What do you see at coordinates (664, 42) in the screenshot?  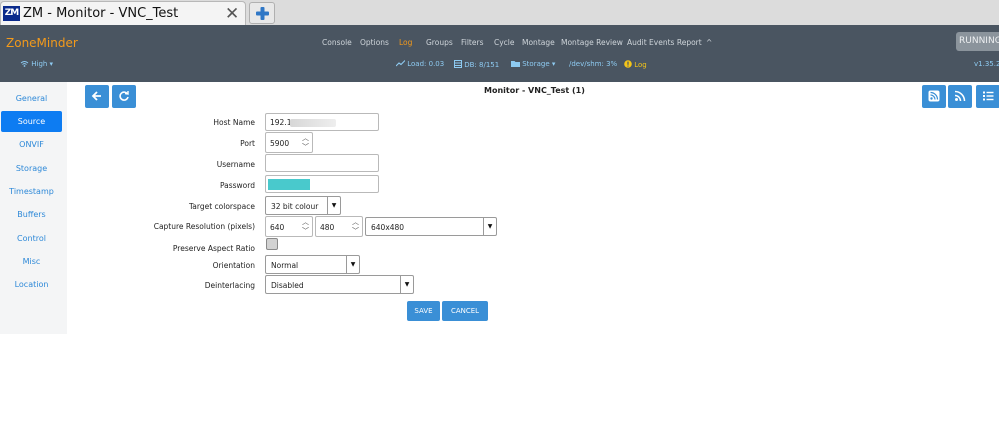 I see `nav-audit-events-report: Audit Events Report` at bounding box center [664, 42].